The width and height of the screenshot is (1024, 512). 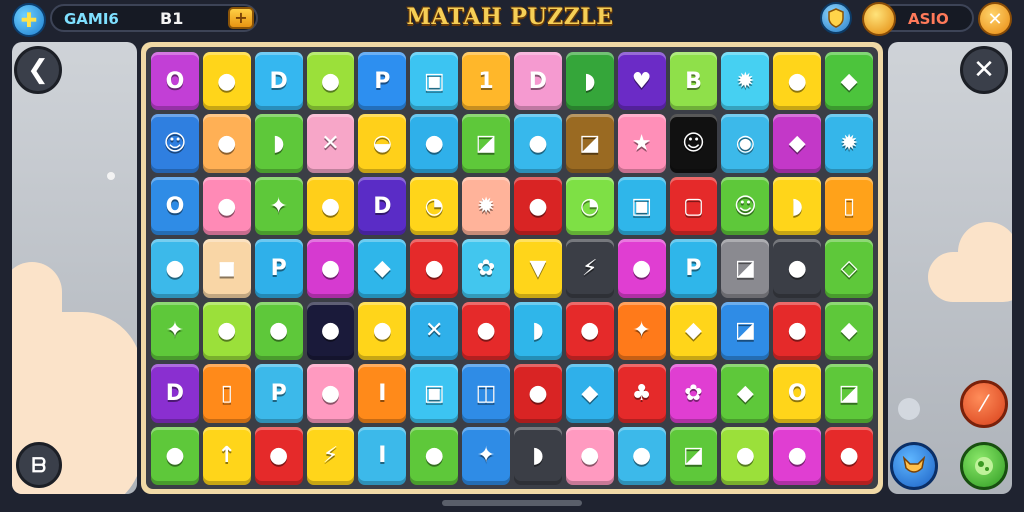 What do you see at coordinates (486, 393) in the screenshot?
I see `puzzle-tile: ◫` at bounding box center [486, 393].